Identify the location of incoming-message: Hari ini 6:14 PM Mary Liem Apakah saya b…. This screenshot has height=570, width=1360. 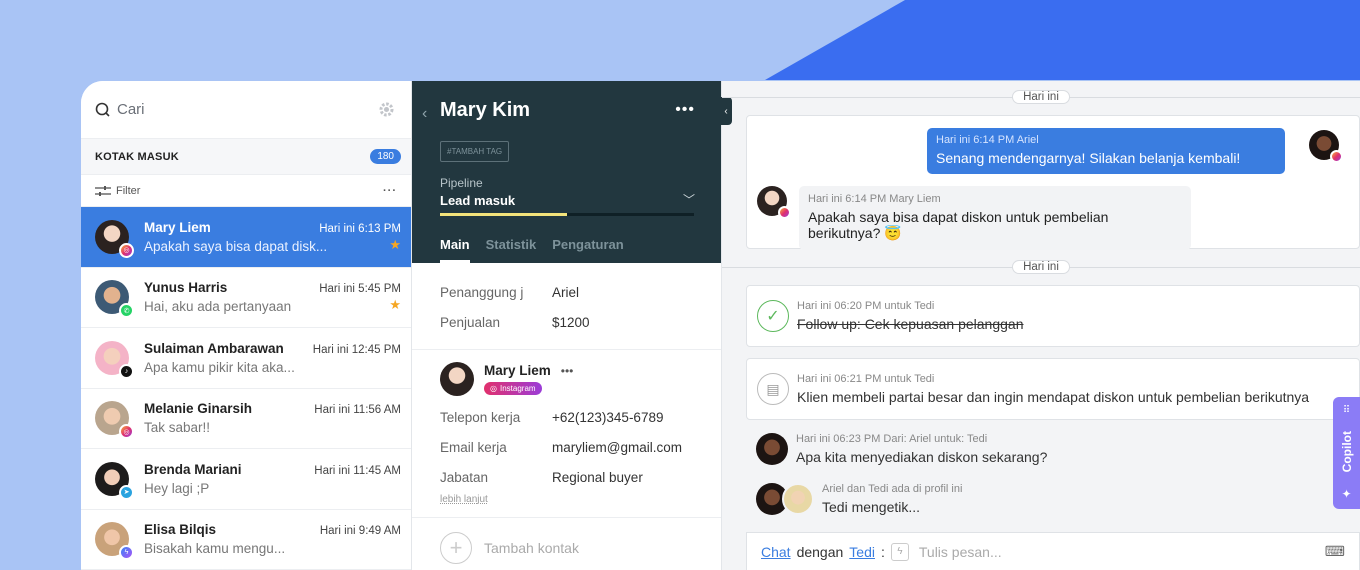
(995, 218).